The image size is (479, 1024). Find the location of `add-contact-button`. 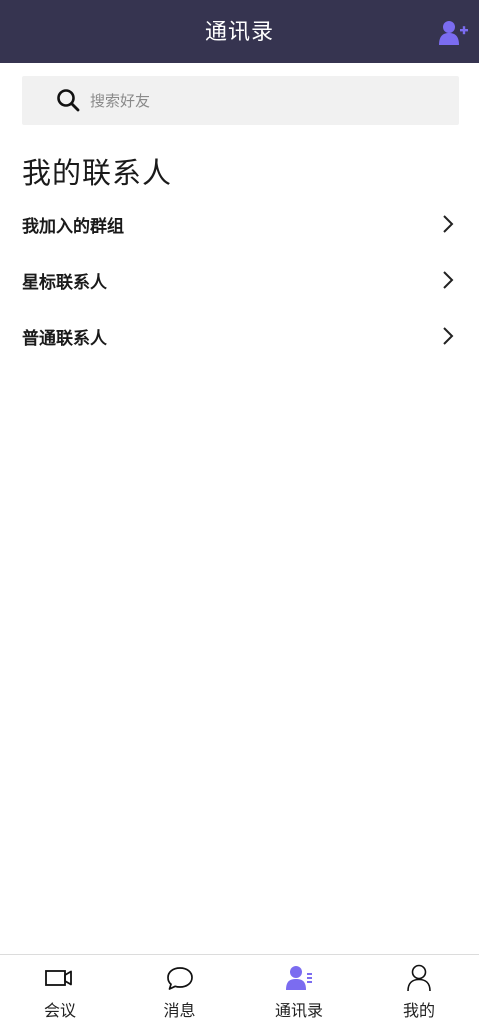

add-contact-button is located at coordinates (454, 33).